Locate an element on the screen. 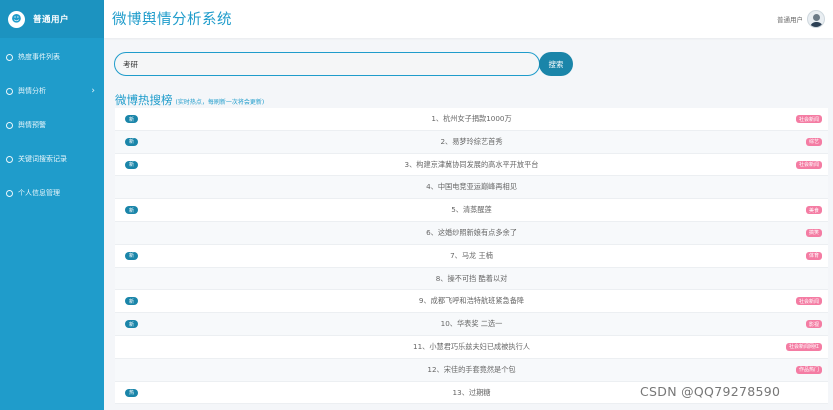 Image resolution: width=833 pixels, height=410 pixels. sidebar-item-keyword-records: 关键词搜索记录 is located at coordinates (52, 159).